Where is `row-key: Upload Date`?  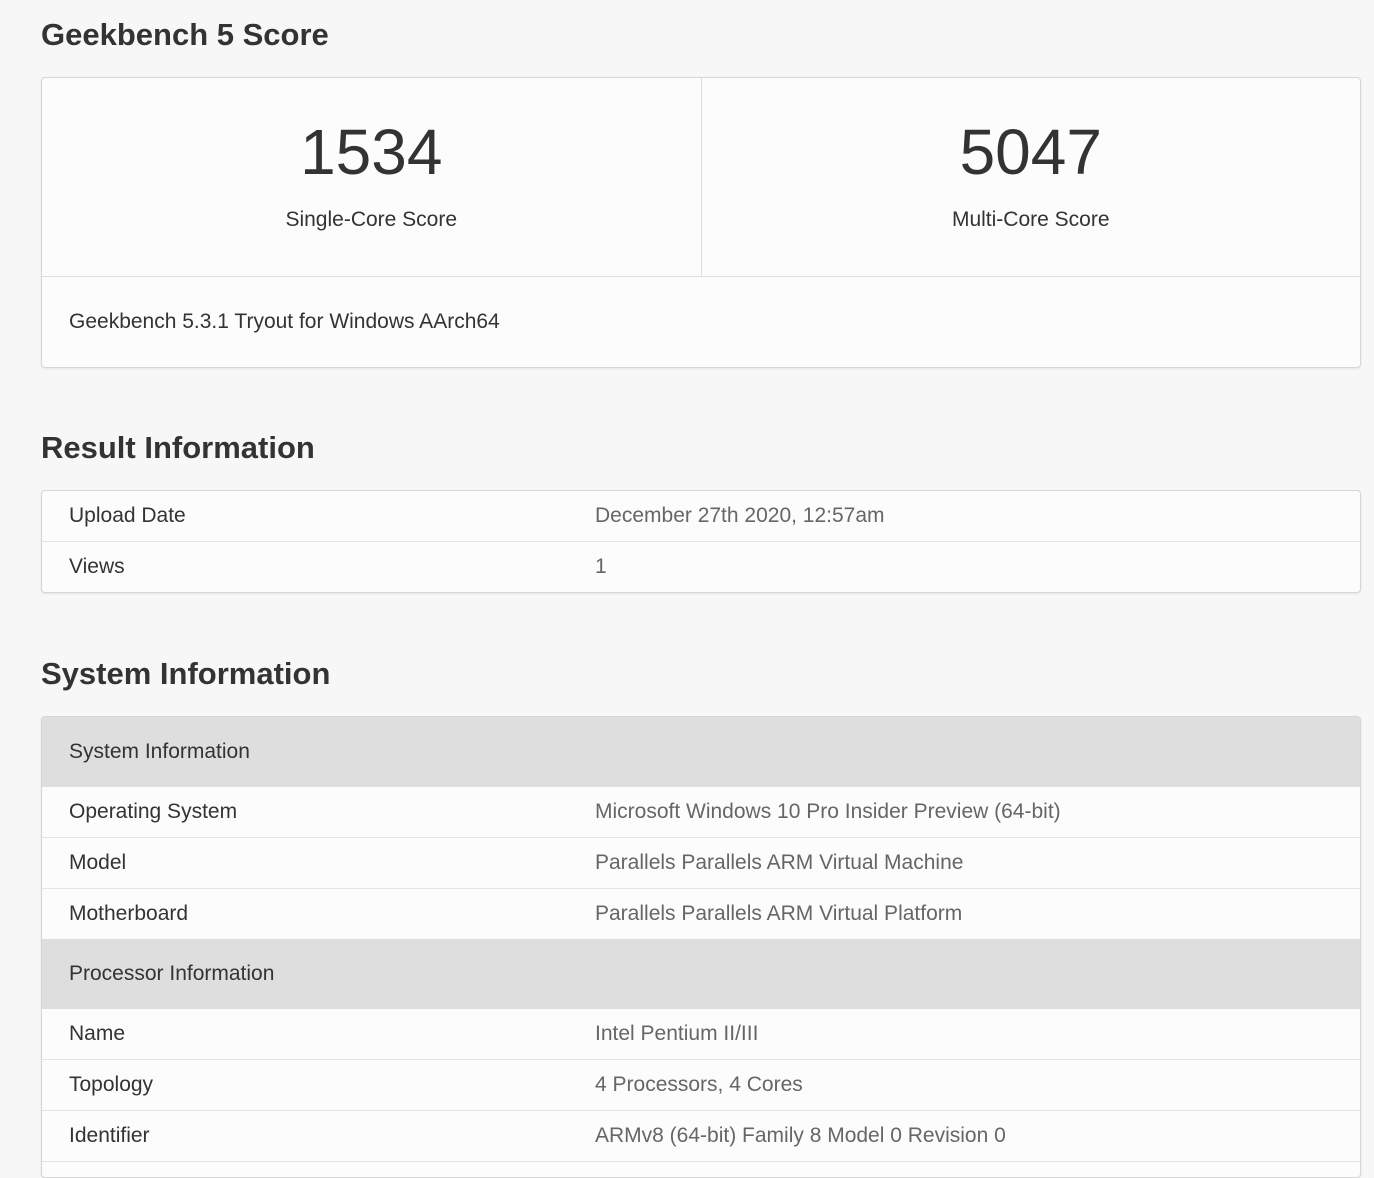
row-key: Upload Date is located at coordinates (127, 515).